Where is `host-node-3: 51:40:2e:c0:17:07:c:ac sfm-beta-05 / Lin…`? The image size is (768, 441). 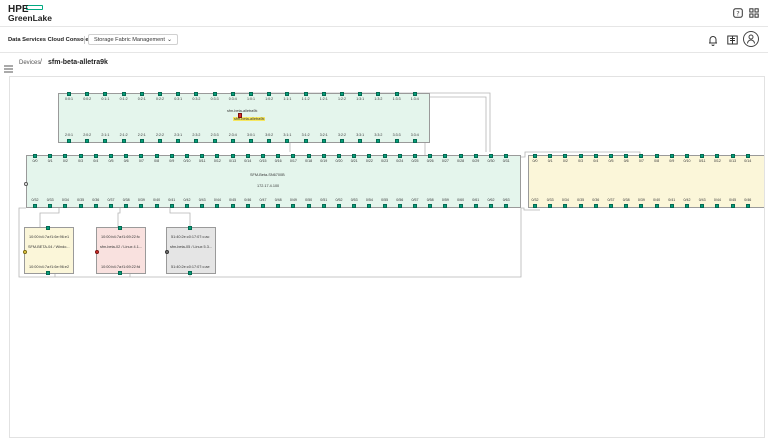 host-node-3: 51:40:2e:c0:17:07:c:ac sfm-beta-05 / Lin… is located at coordinates (190, 250).